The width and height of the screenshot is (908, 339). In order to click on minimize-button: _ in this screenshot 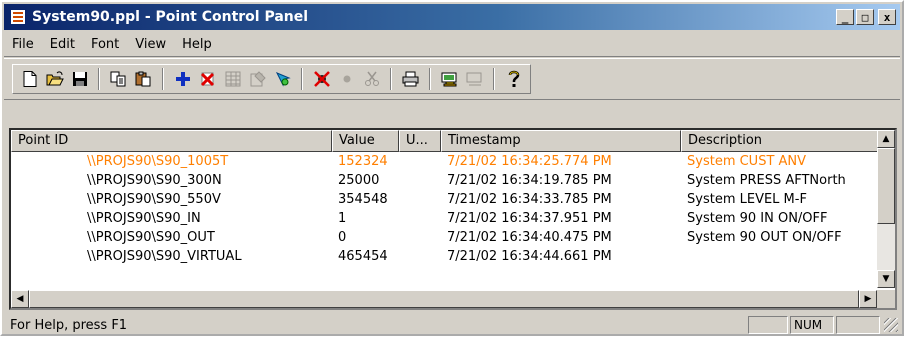, I will do `click(845, 17)`.